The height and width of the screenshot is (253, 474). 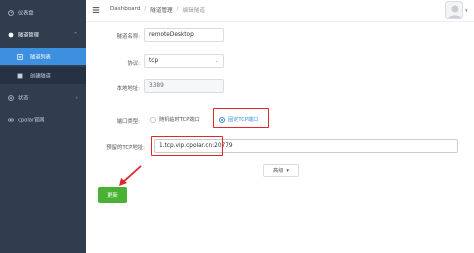 I want to click on local-address-label: 本地地址:, so click(x=128, y=89).